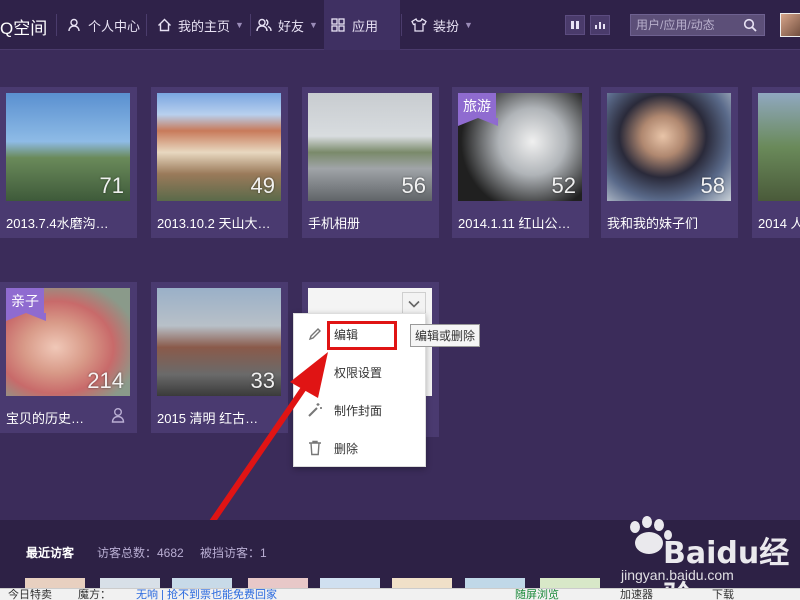 The height and width of the screenshot is (600, 800). What do you see at coordinates (204, 26) in the screenshot?
I see `nav-label: 我的主页` at bounding box center [204, 26].